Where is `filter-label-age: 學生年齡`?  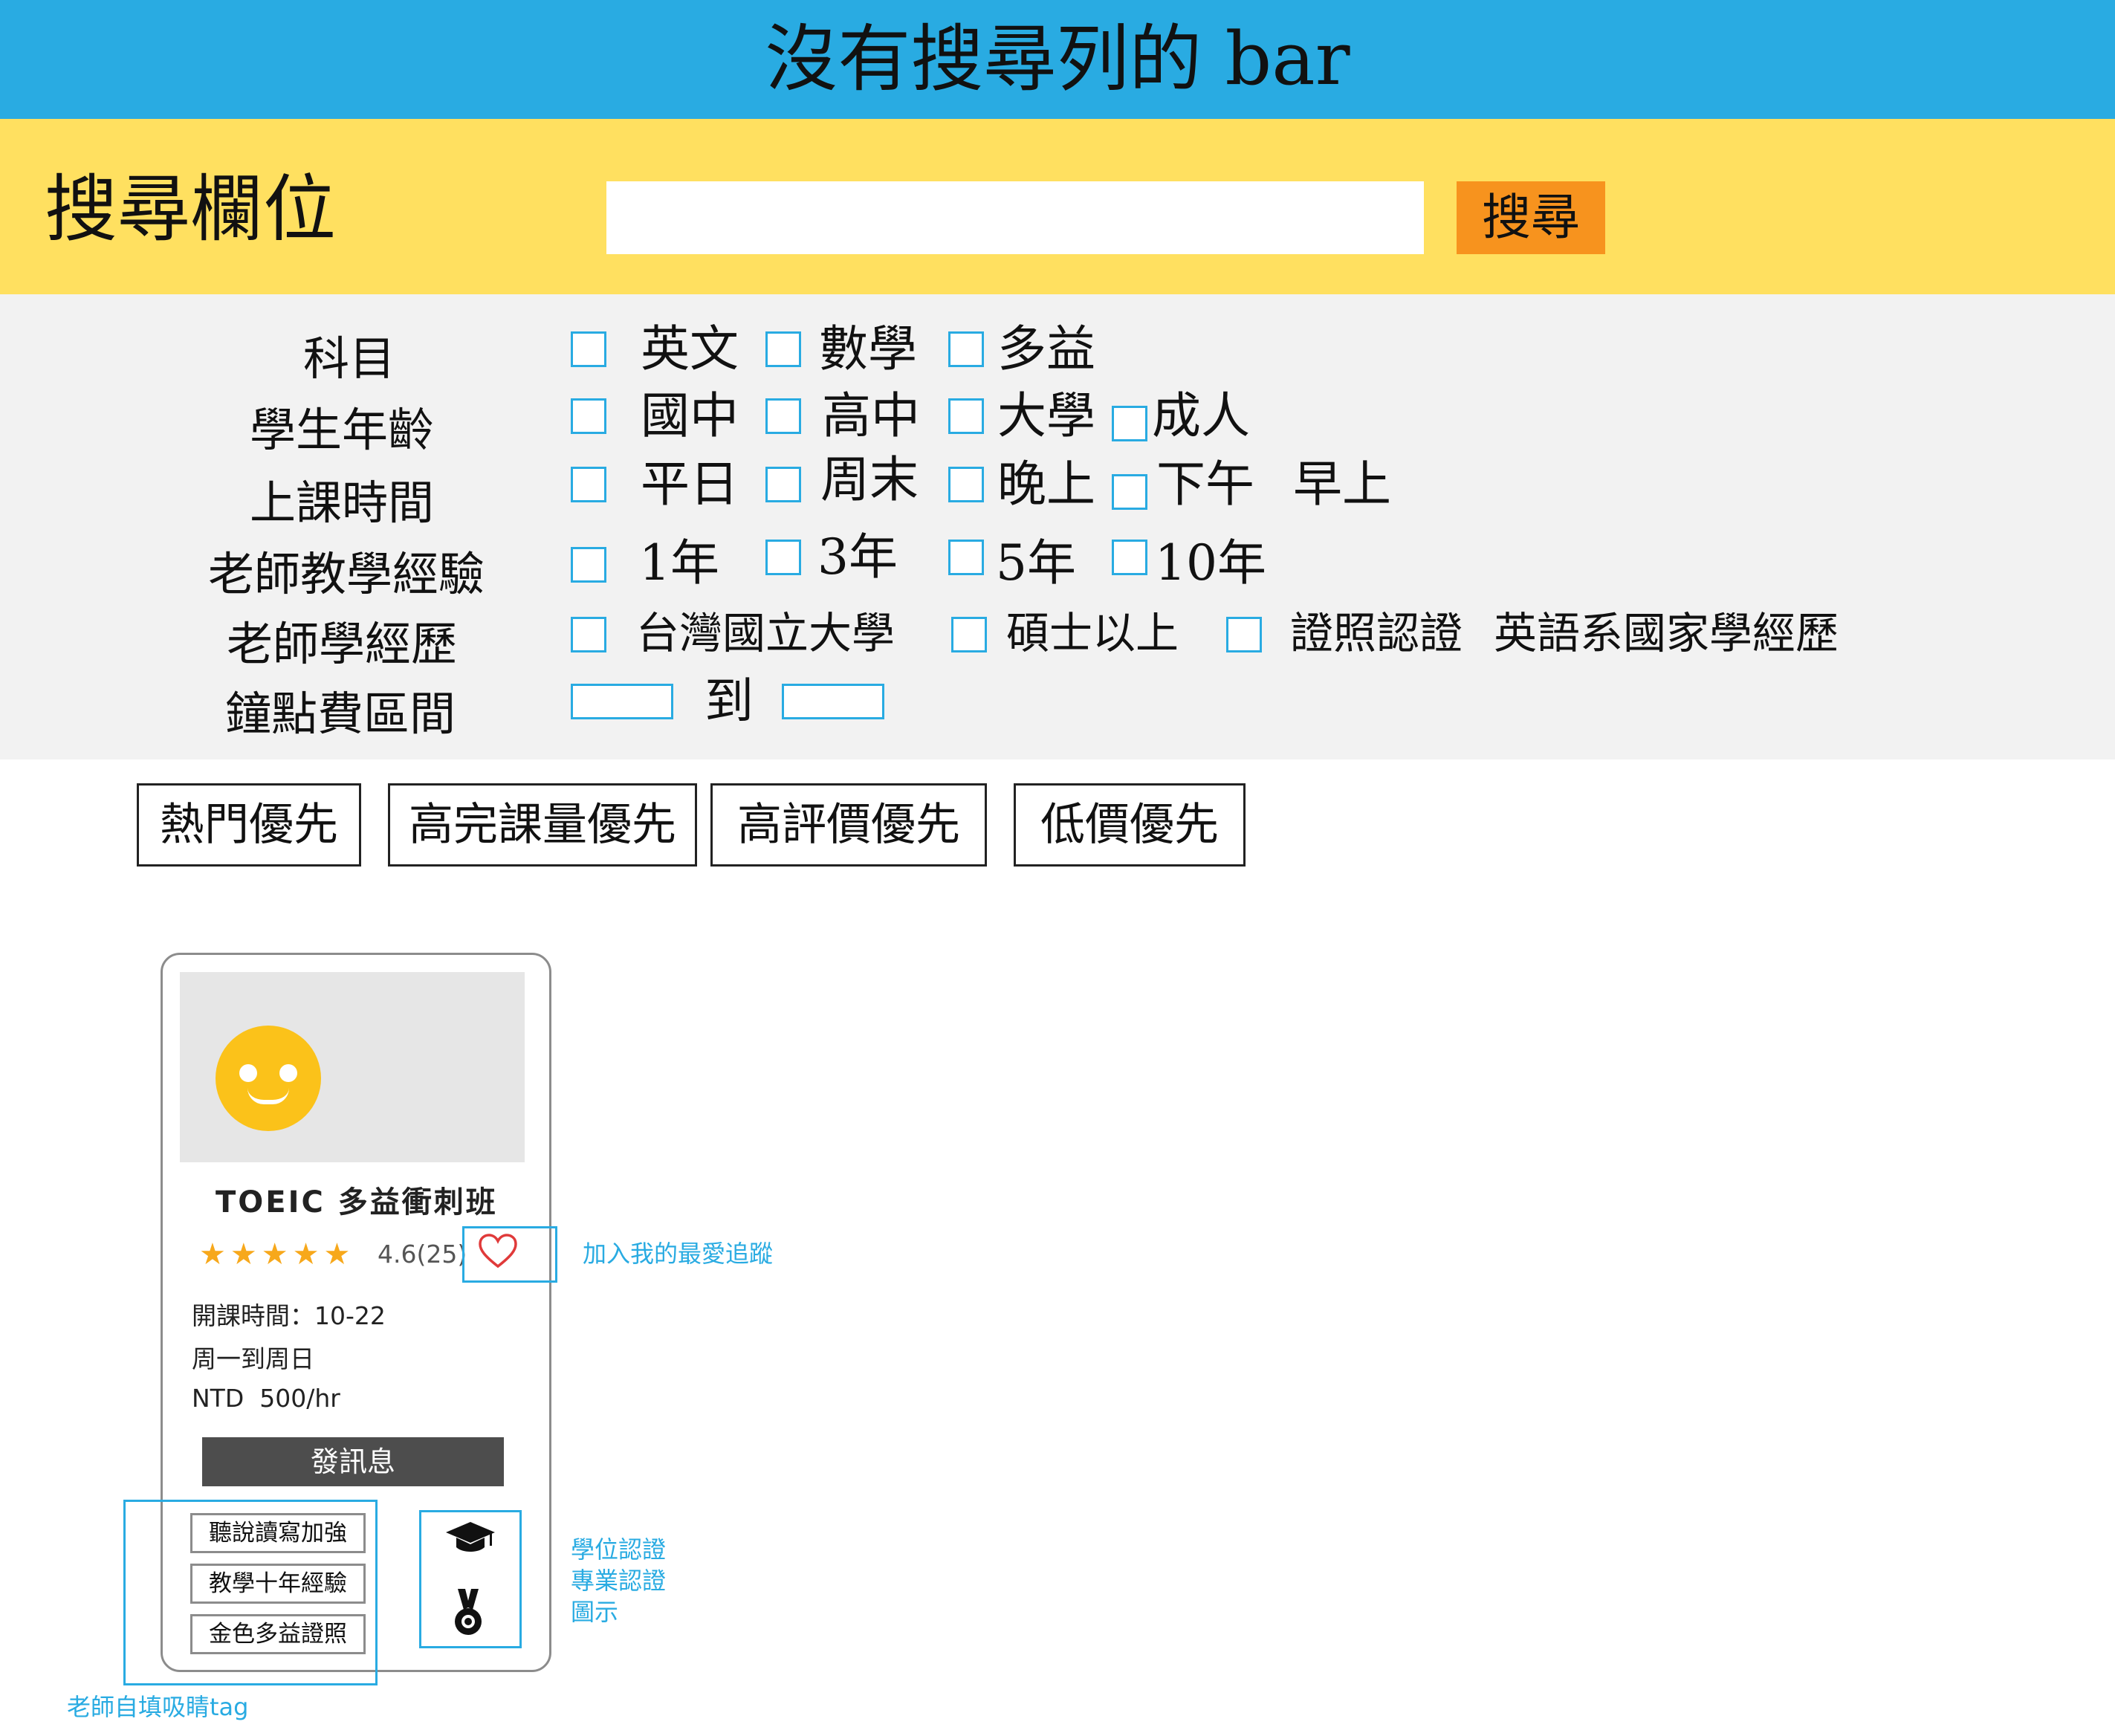
filter-label-age: 學生年齡 is located at coordinates (341, 430).